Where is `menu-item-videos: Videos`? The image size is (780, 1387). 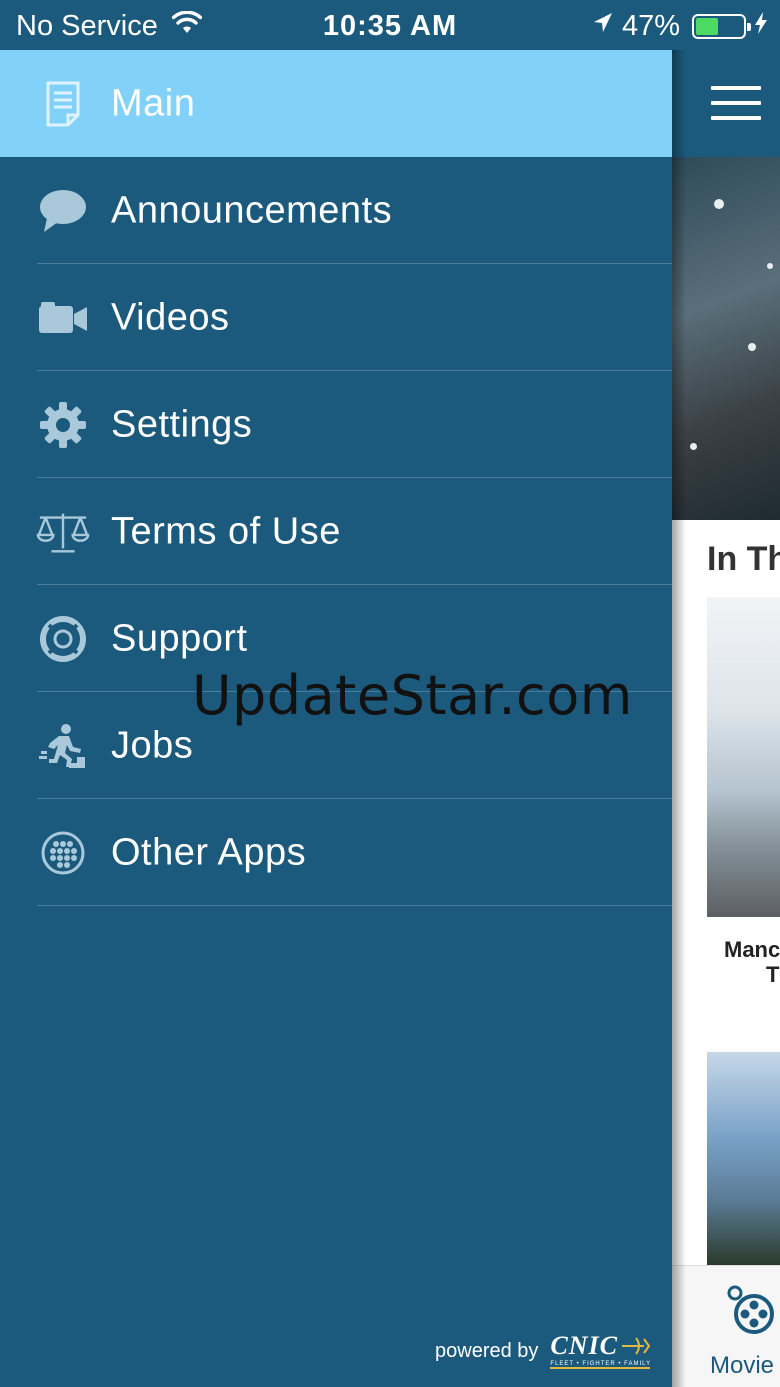 menu-item-videos: Videos is located at coordinates (336, 317).